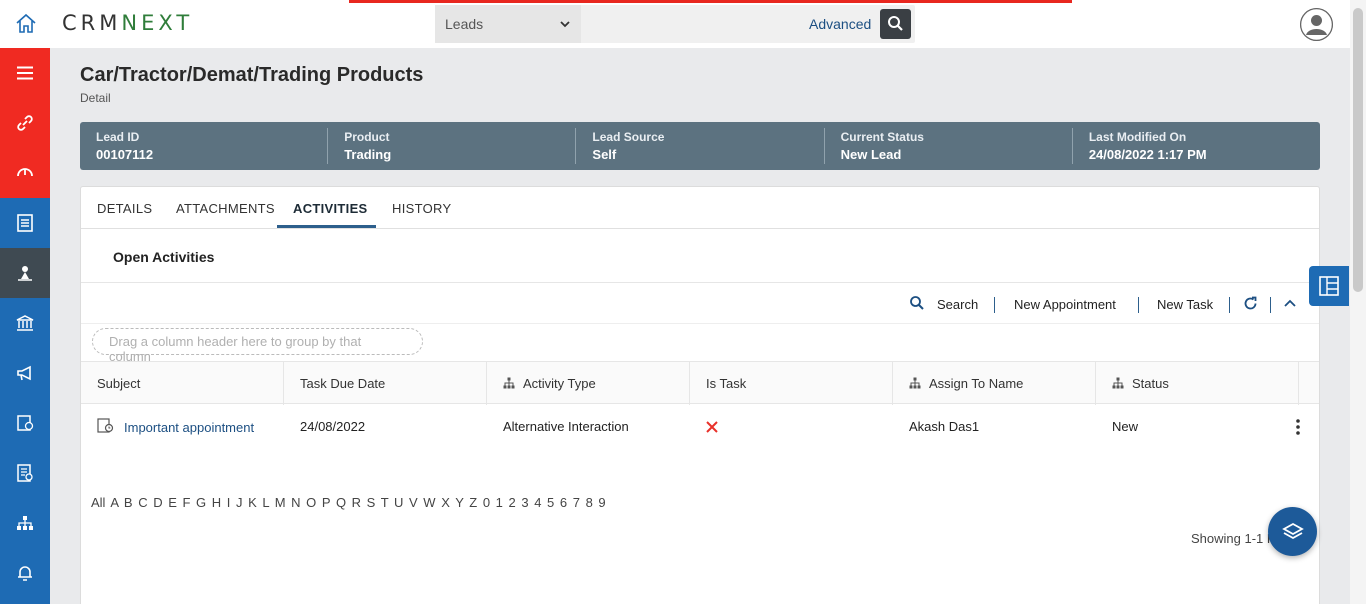 The height and width of the screenshot is (604, 1366). What do you see at coordinates (949, 146) in the screenshot?
I see `current-status-field: Current Status New Lead` at bounding box center [949, 146].